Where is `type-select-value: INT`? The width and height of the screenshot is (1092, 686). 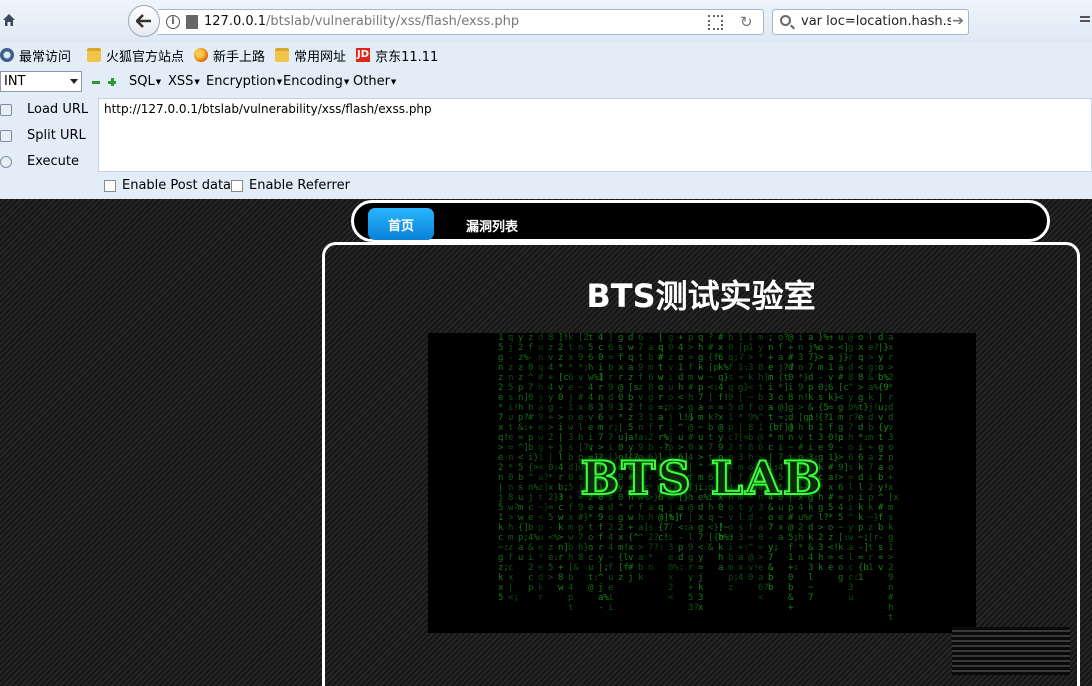 type-select-value: INT is located at coordinates (15, 81).